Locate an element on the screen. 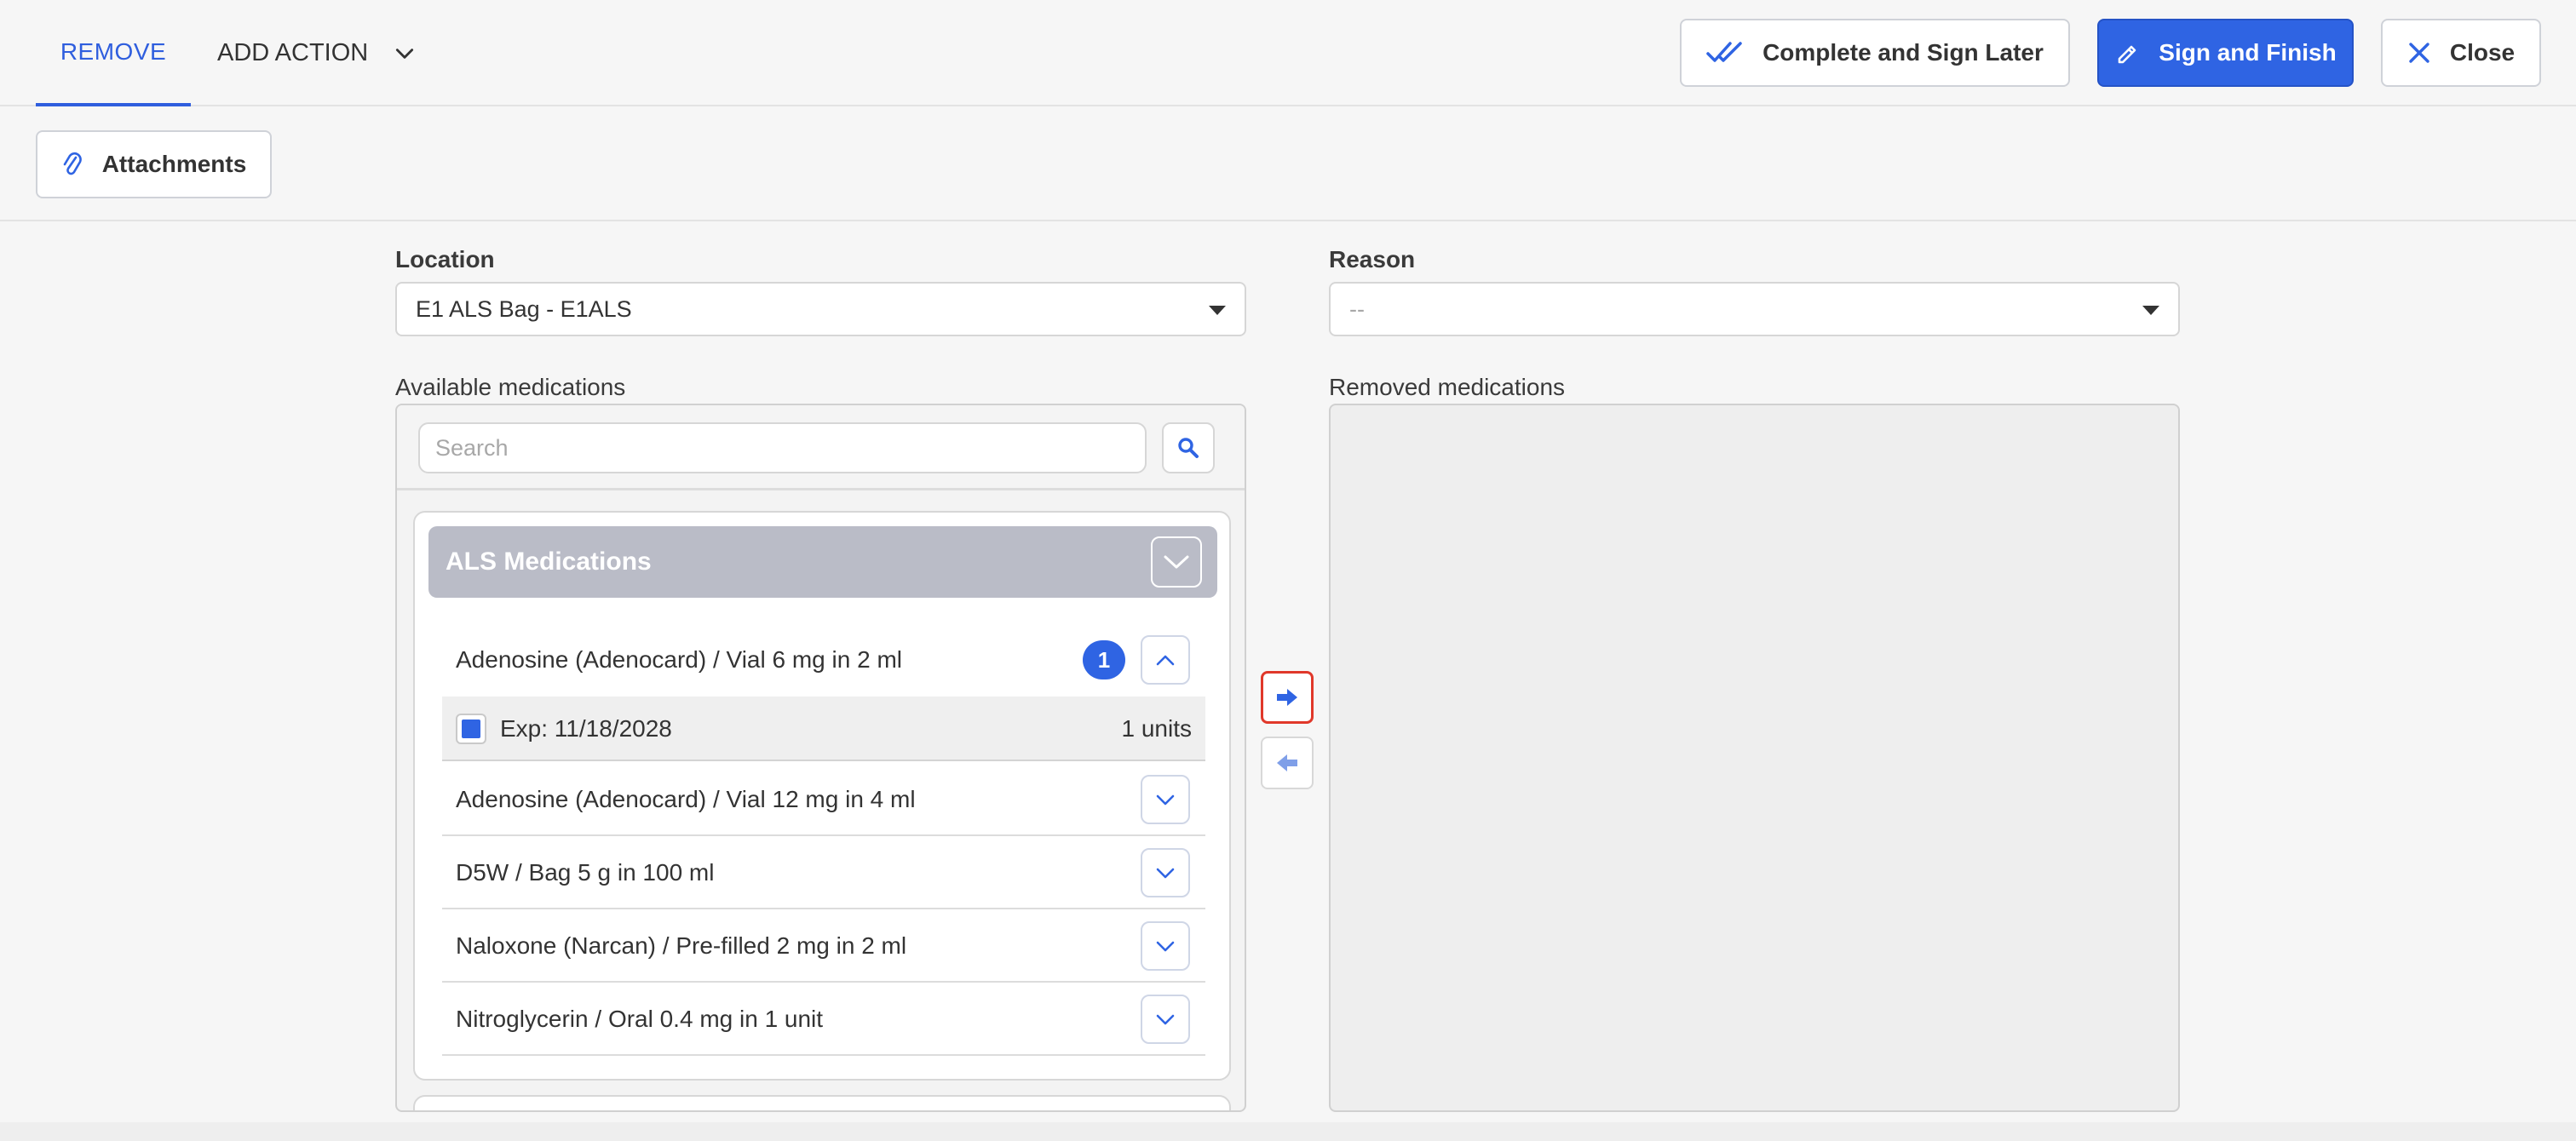 The height and width of the screenshot is (1141, 2576). medication-name: Nitroglycerin / Oral 0.4 mg in 1 unit is located at coordinates (640, 1019).